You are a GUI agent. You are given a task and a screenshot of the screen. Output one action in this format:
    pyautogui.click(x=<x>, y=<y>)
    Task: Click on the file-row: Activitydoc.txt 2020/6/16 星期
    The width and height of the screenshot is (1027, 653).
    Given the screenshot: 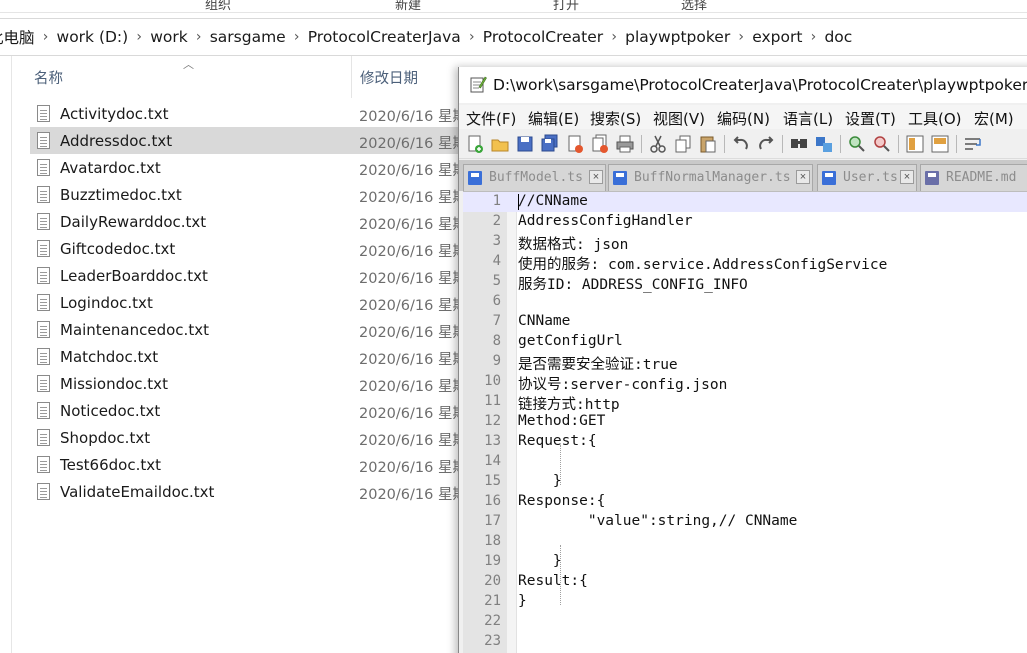 What is the action you would take?
    pyautogui.click(x=250, y=113)
    